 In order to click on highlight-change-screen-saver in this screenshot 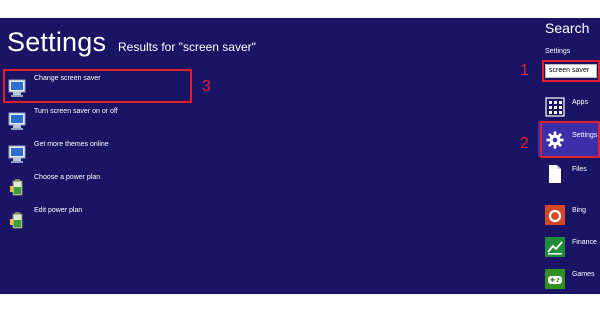, I will do `click(97, 86)`.